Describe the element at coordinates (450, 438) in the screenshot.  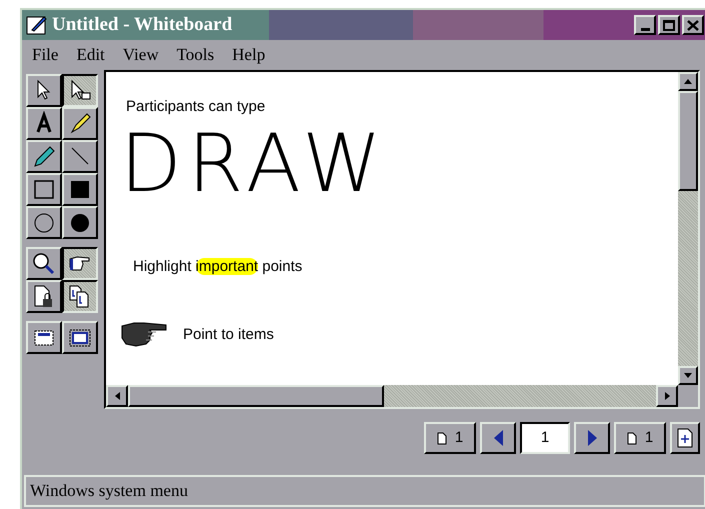
I see `first-page-button: 1` at that location.